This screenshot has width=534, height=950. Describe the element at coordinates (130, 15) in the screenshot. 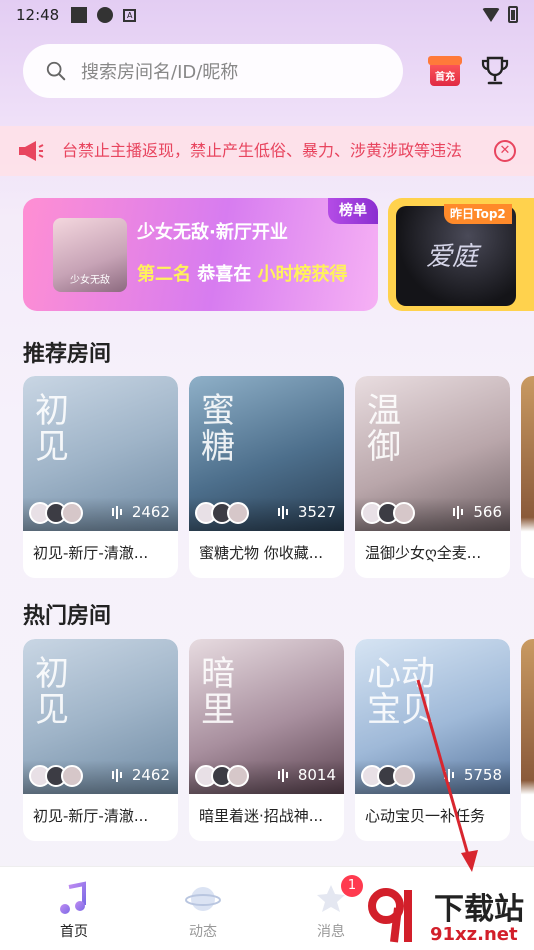

I see `a-notification-icon: A` at that location.